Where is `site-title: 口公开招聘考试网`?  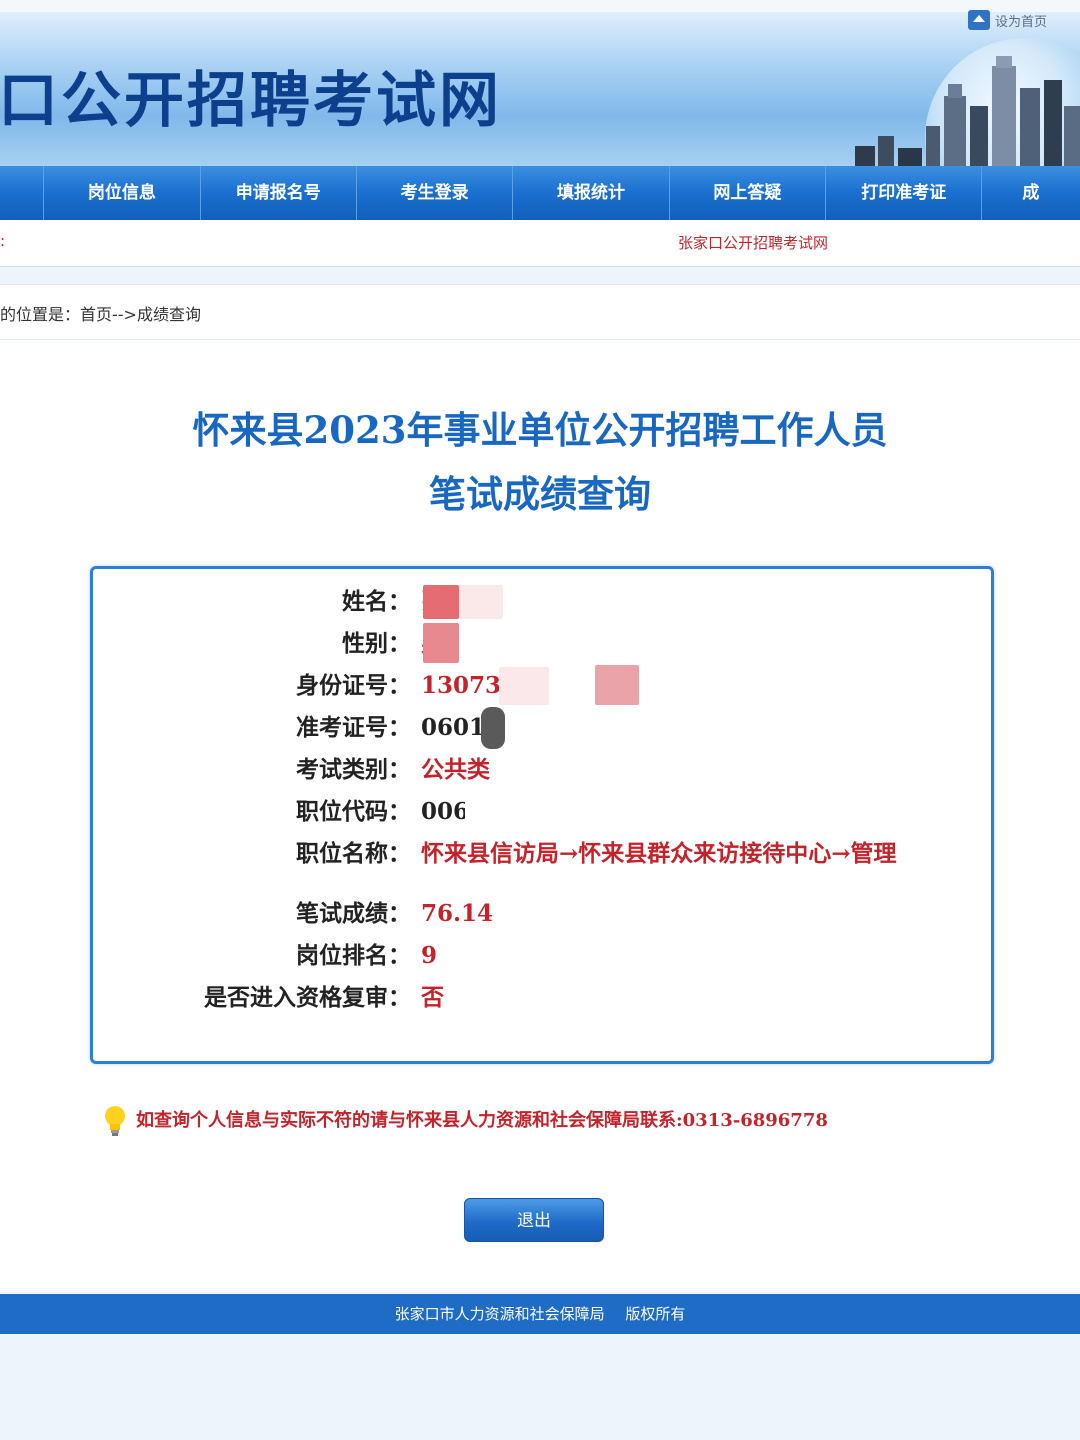 site-title: 口公开招聘考试网 is located at coordinates (251, 101).